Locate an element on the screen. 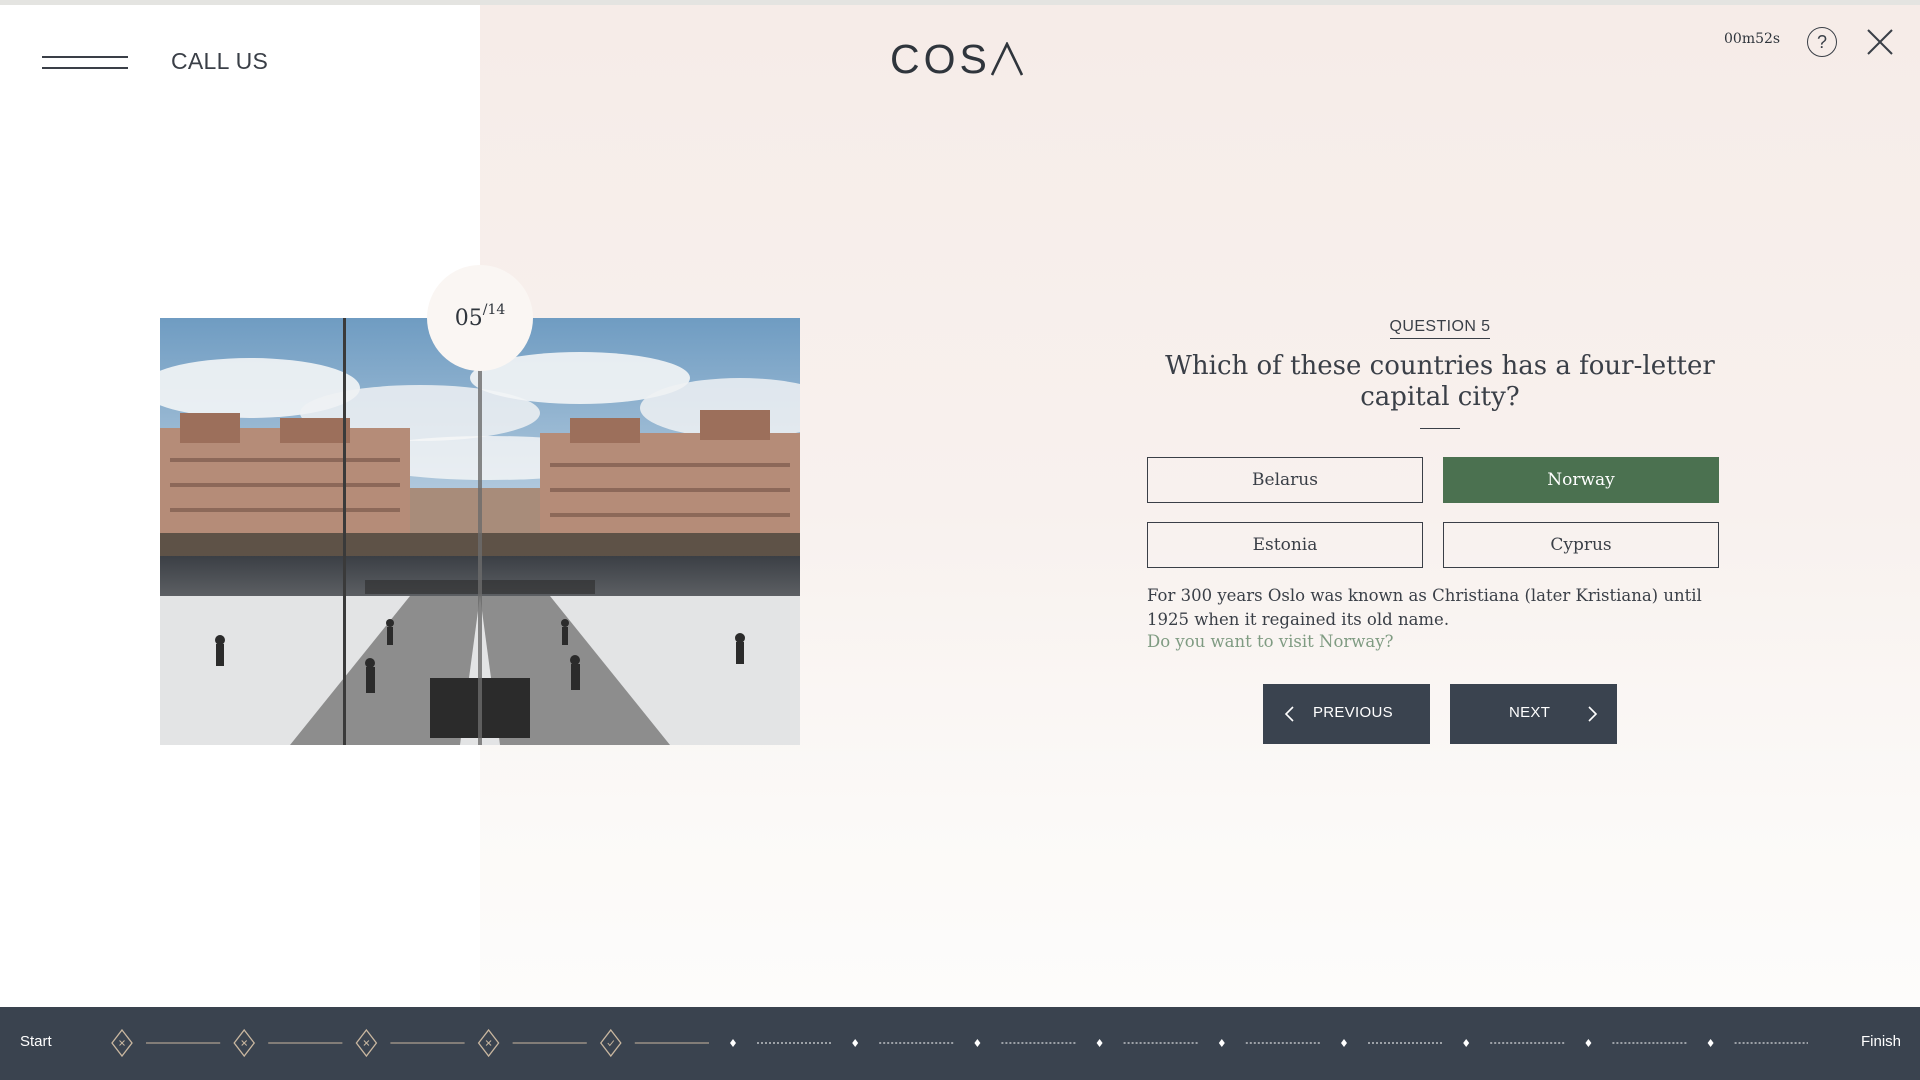  progress-step-6-pending is located at coordinates (733, 1043).